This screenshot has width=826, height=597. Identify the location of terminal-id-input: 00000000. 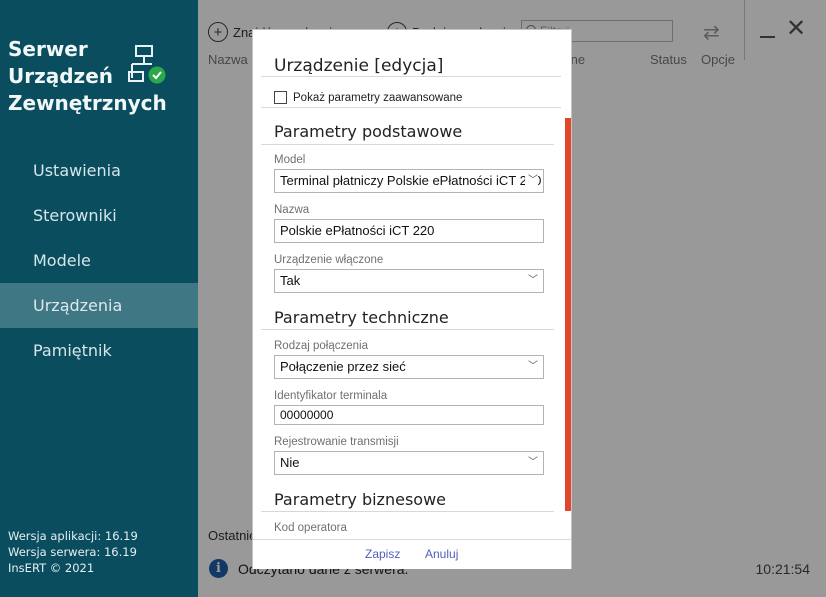
(409, 415).